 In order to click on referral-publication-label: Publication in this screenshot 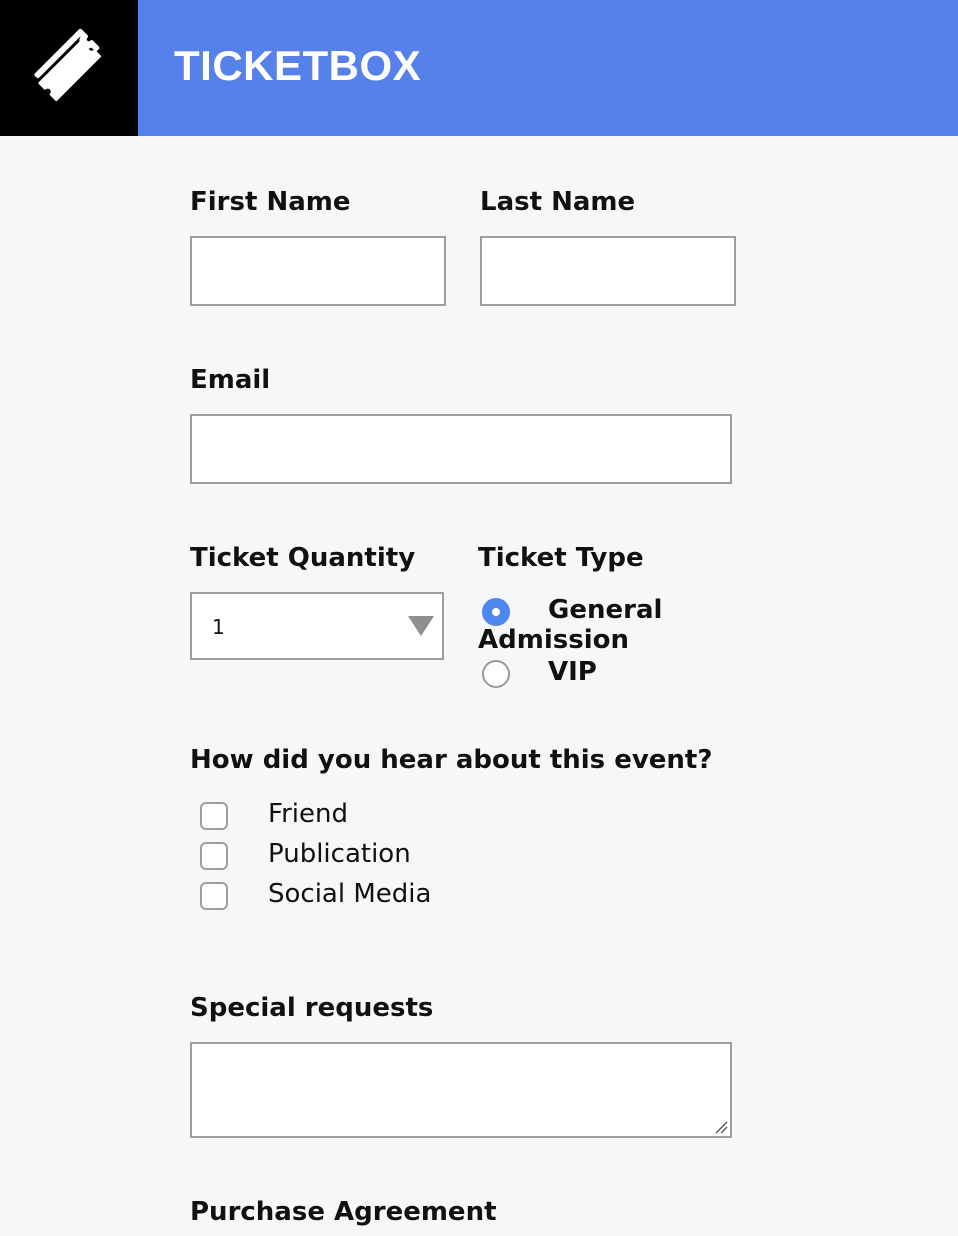, I will do `click(339, 854)`.